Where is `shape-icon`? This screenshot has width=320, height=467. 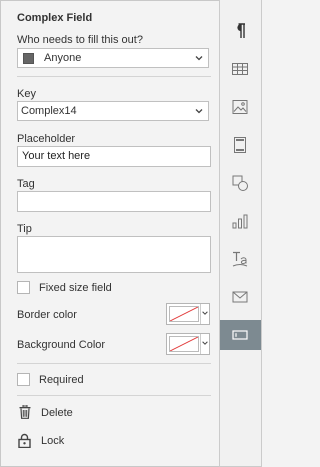 shape-icon is located at coordinates (240, 183).